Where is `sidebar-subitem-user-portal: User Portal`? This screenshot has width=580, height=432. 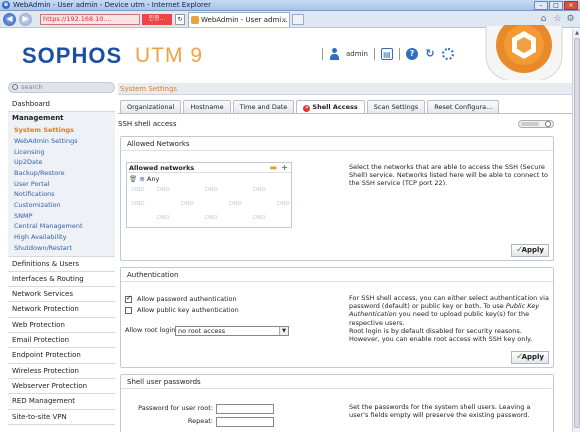
sidebar-subitem-user-portal: User Portal is located at coordinates (61, 184).